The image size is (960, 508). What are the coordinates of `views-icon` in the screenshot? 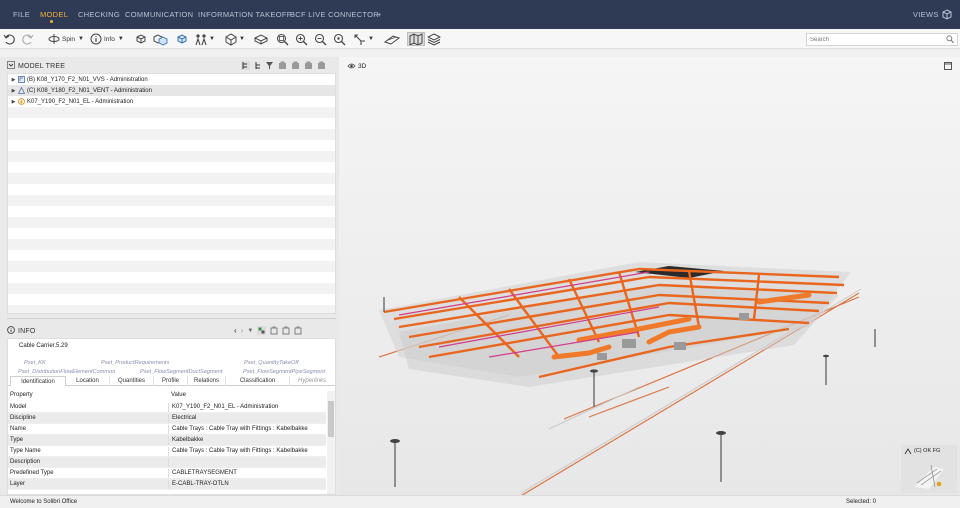 It's located at (947, 15).